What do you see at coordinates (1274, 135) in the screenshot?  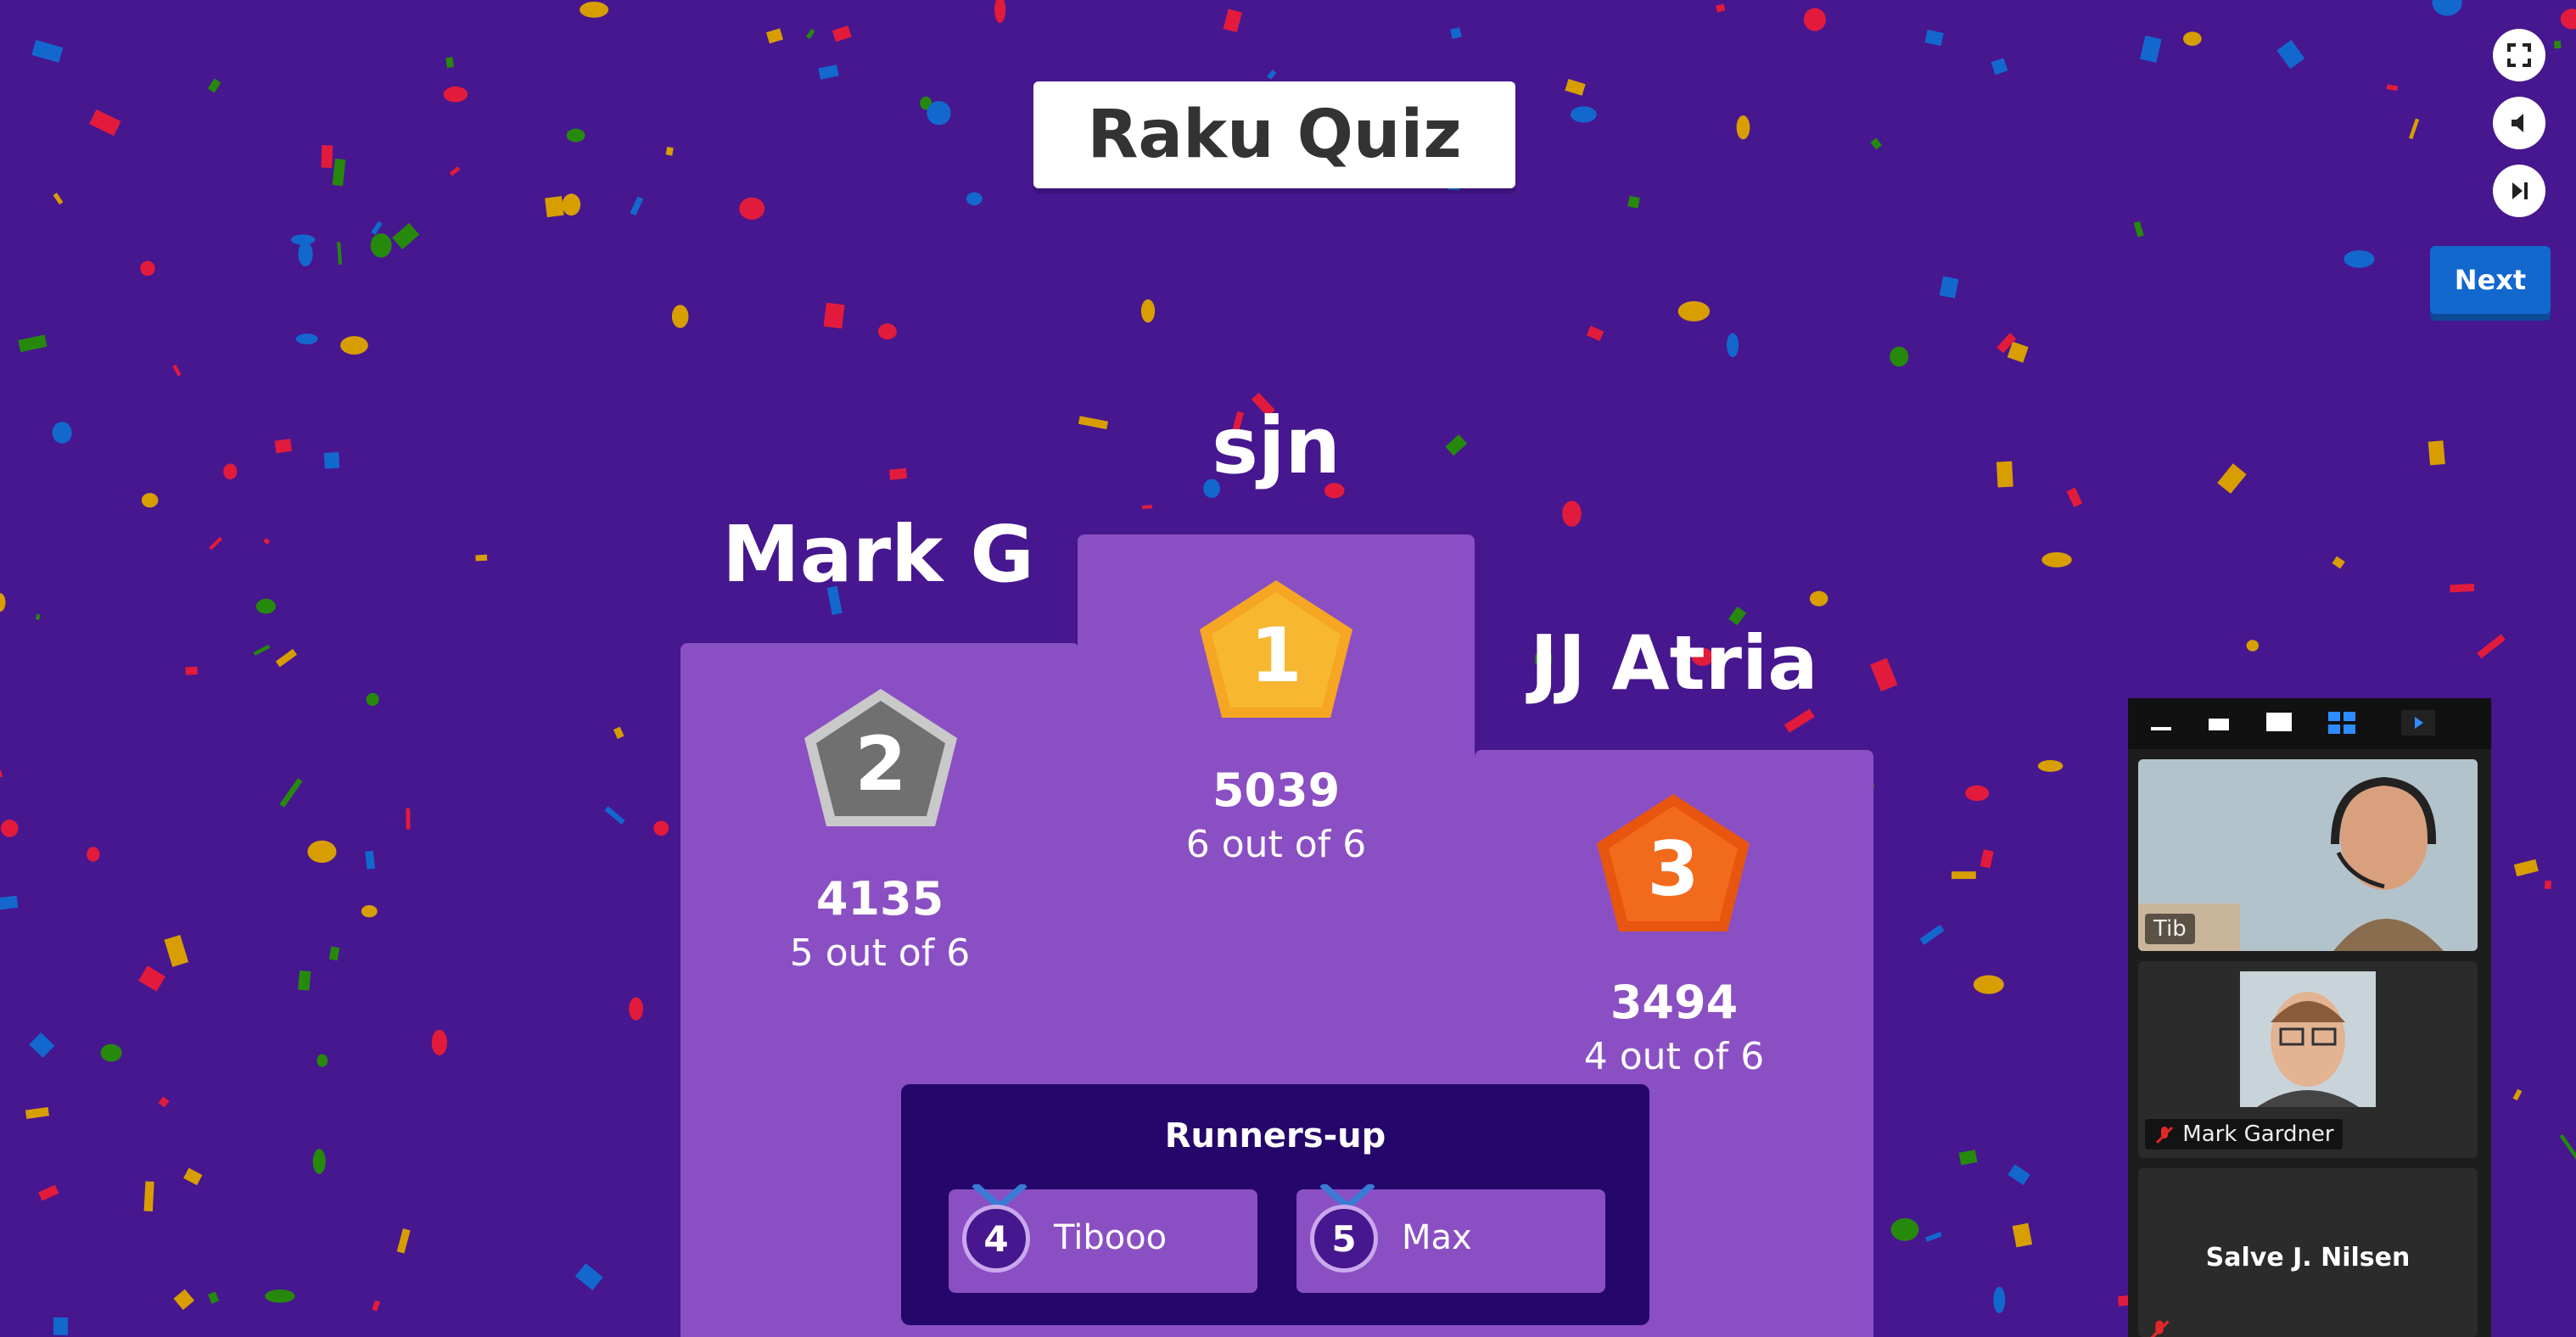 I see `quiz-title: Raku Quiz` at bounding box center [1274, 135].